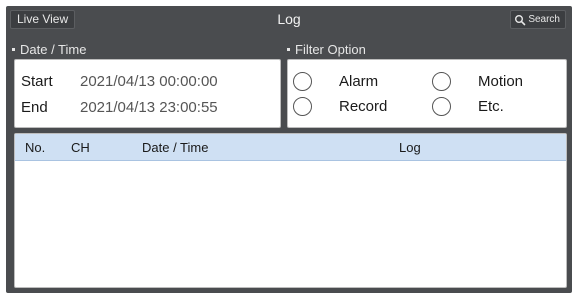 Image resolution: width=578 pixels, height=299 pixels. I want to click on column-header-no: No., so click(35, 147).